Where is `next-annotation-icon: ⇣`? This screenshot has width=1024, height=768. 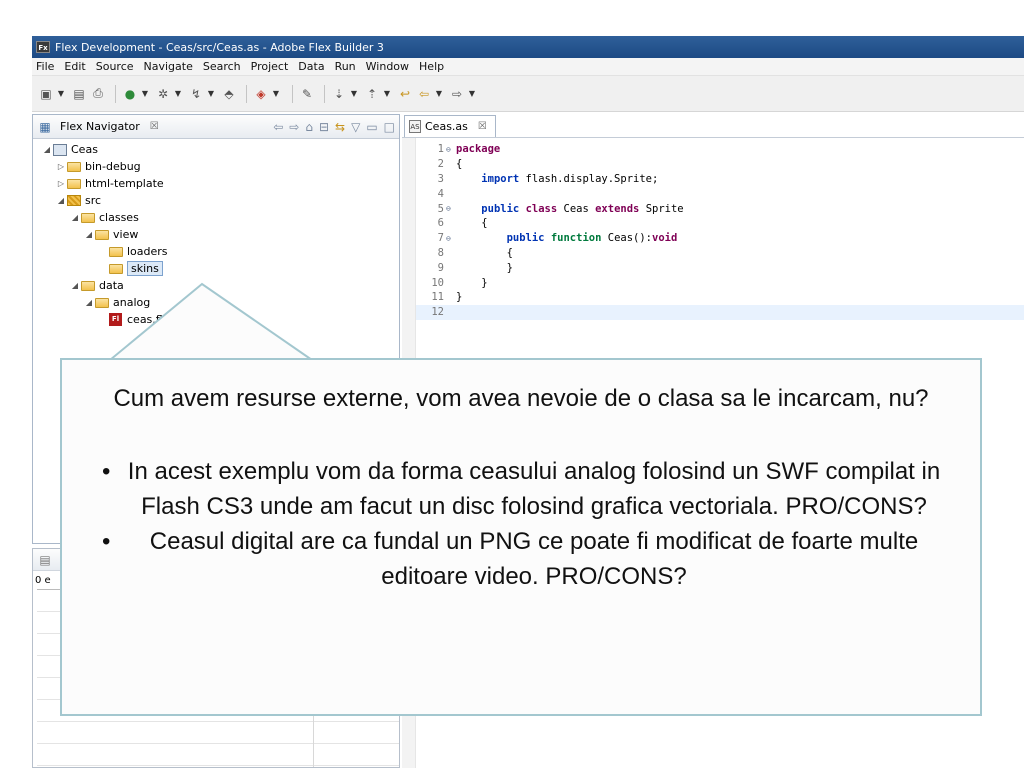 next-annotation-icon: ⇣ is located at coordinates (339, 94).